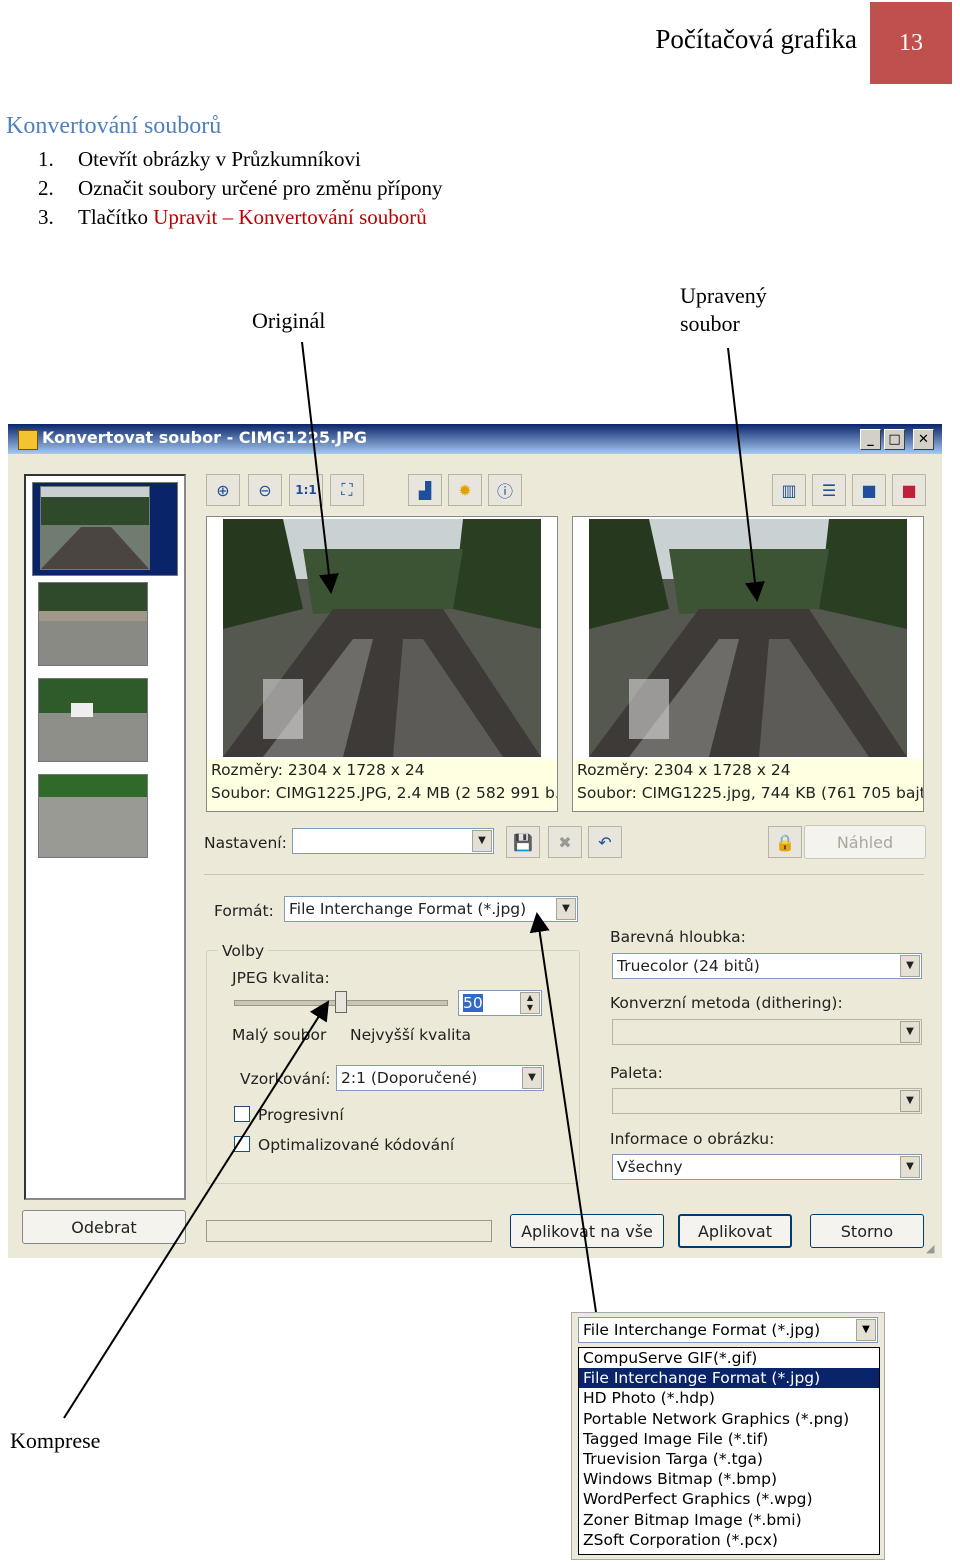 This screenshot has width=960, height=1562. What do you see at coordinates (306, 490) in the screenshot?
I see `actual-size-icon: 1:1` at bounding box center [306, 490].